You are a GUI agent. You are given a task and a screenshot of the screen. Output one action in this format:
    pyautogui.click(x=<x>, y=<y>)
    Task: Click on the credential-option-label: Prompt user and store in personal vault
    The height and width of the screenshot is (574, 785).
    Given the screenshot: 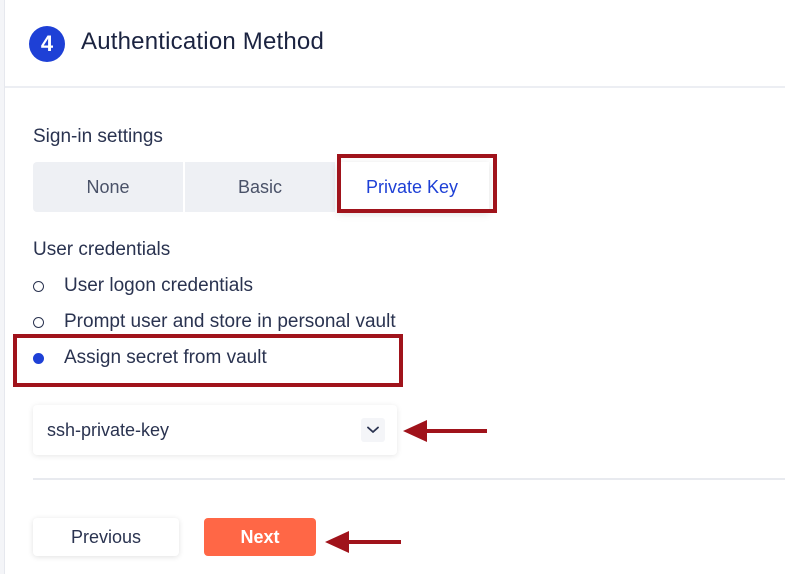 What is the action you would take?
    pyautogui.click(x=230, y=321)
    